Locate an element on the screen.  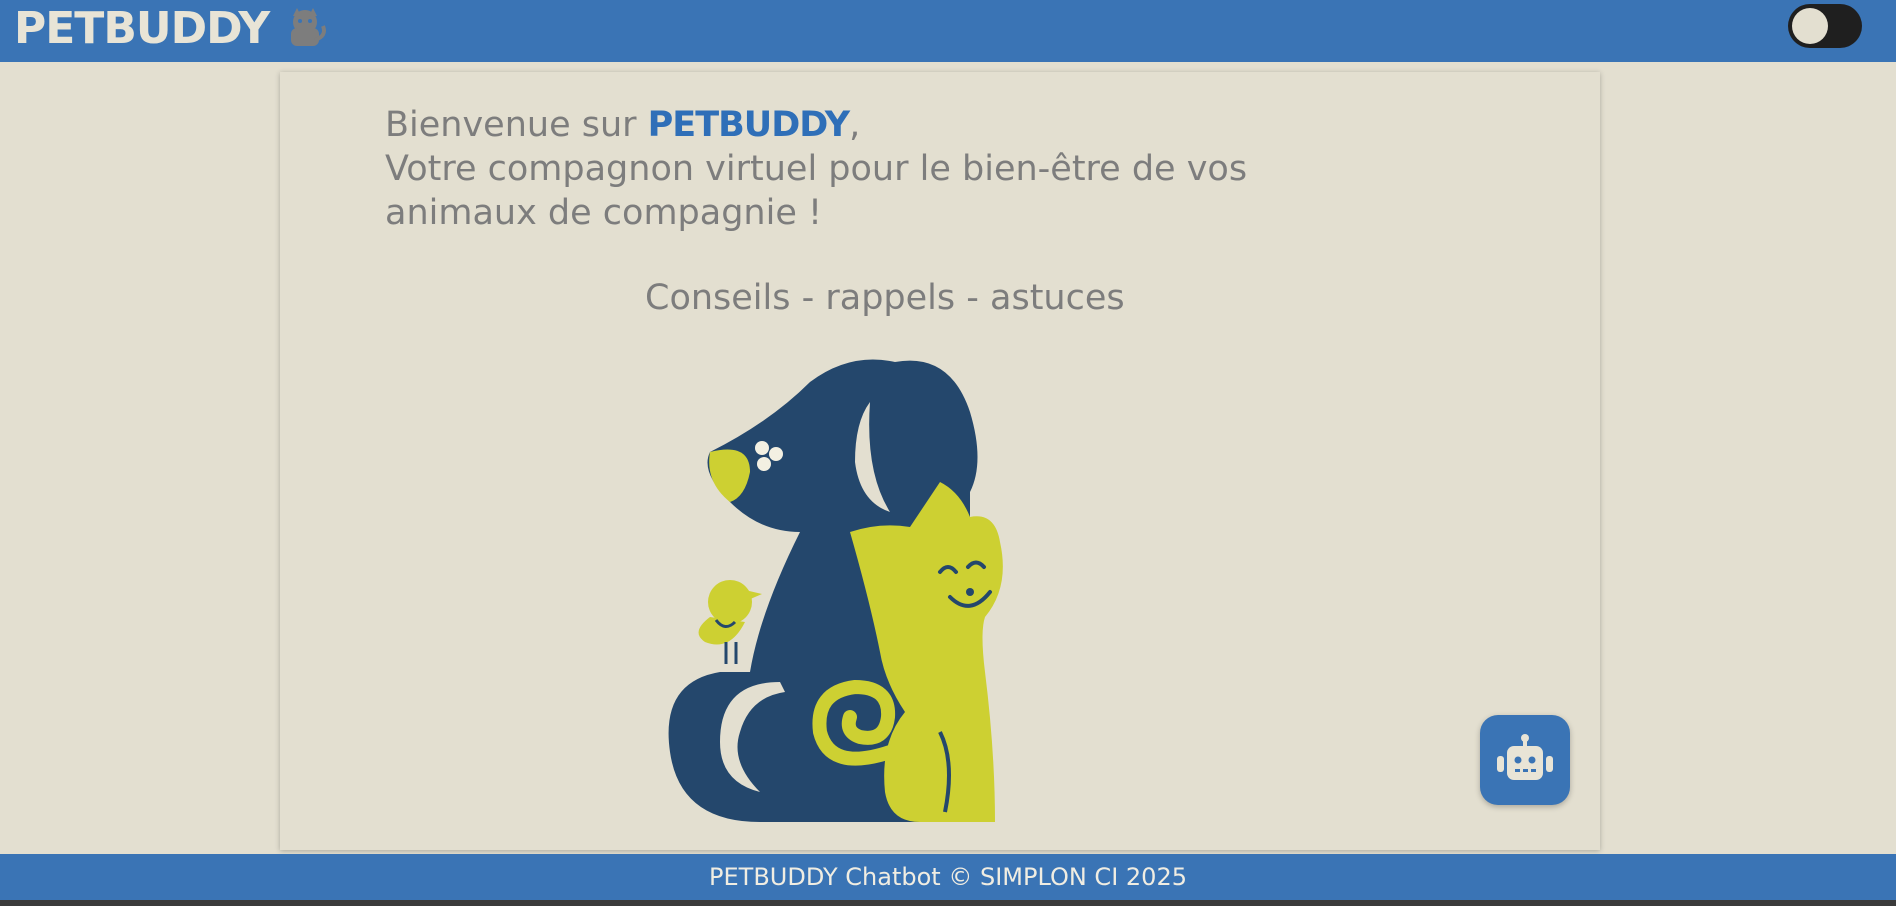
theme-toggle is located at coordinates (1825, 26).